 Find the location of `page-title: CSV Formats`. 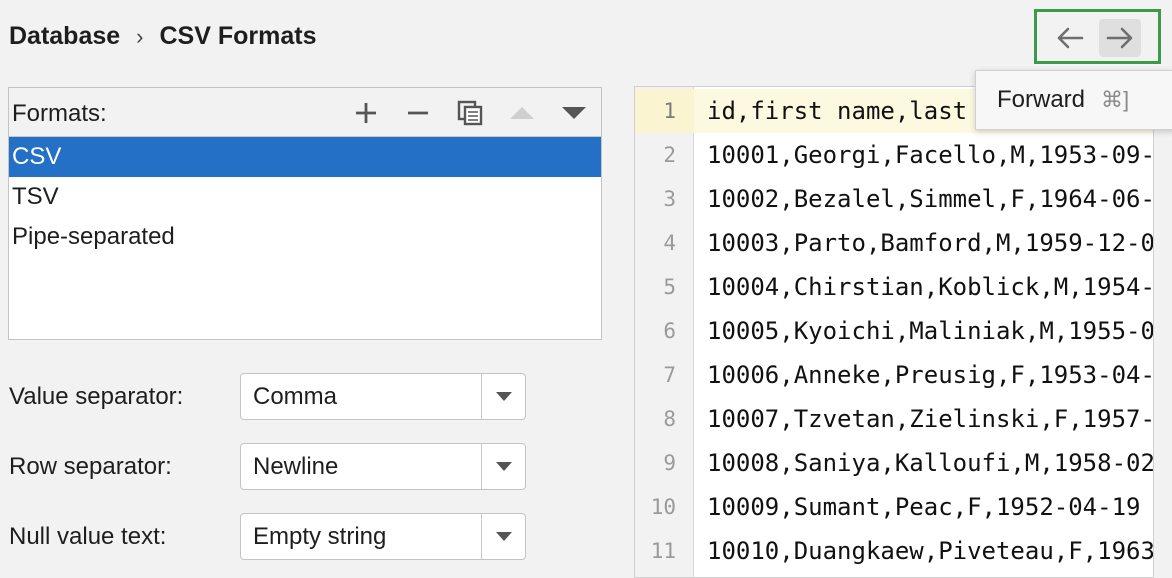

page-title: CSV Formats is located at coordinates (238, 36).